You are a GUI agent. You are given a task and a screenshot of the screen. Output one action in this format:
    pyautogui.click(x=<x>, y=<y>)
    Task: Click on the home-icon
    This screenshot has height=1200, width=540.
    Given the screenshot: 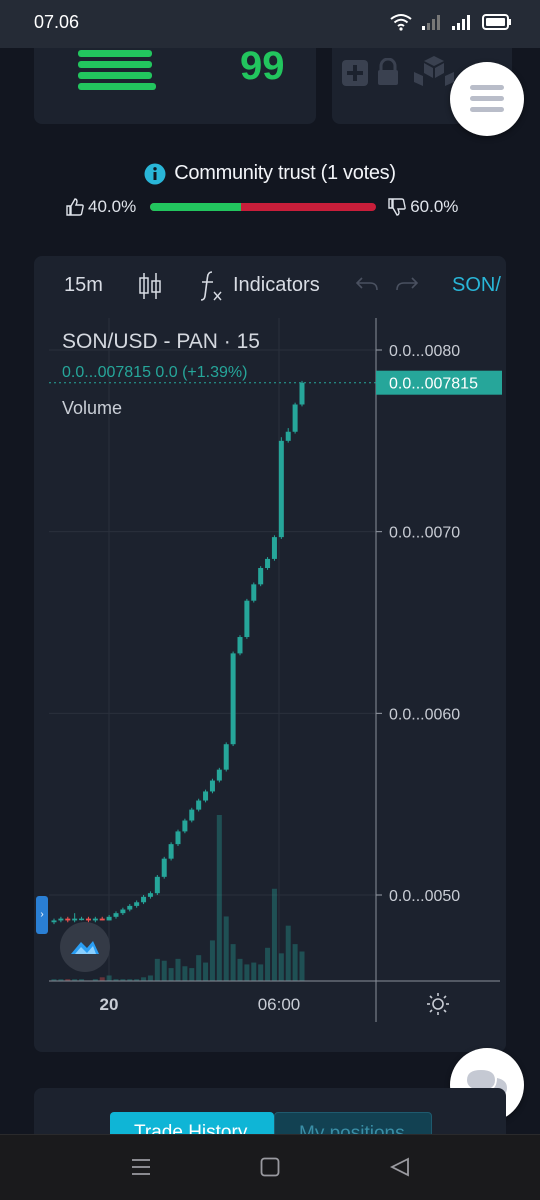 What is the action you would take?
    pyautogui.click(x=270, y=1167)
    